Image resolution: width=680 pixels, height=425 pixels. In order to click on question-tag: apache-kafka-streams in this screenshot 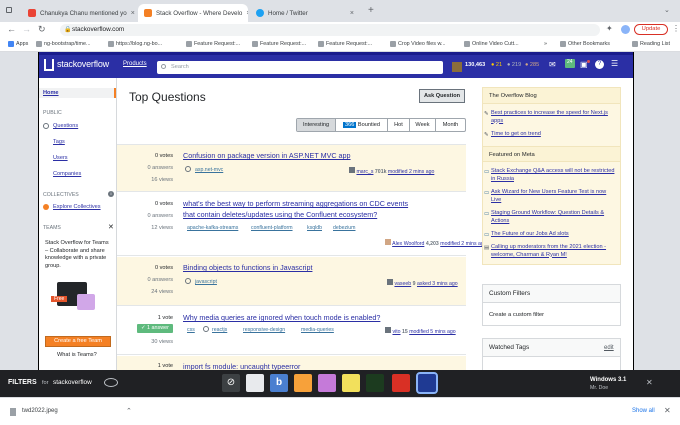, I will do `click(212, 228)`.